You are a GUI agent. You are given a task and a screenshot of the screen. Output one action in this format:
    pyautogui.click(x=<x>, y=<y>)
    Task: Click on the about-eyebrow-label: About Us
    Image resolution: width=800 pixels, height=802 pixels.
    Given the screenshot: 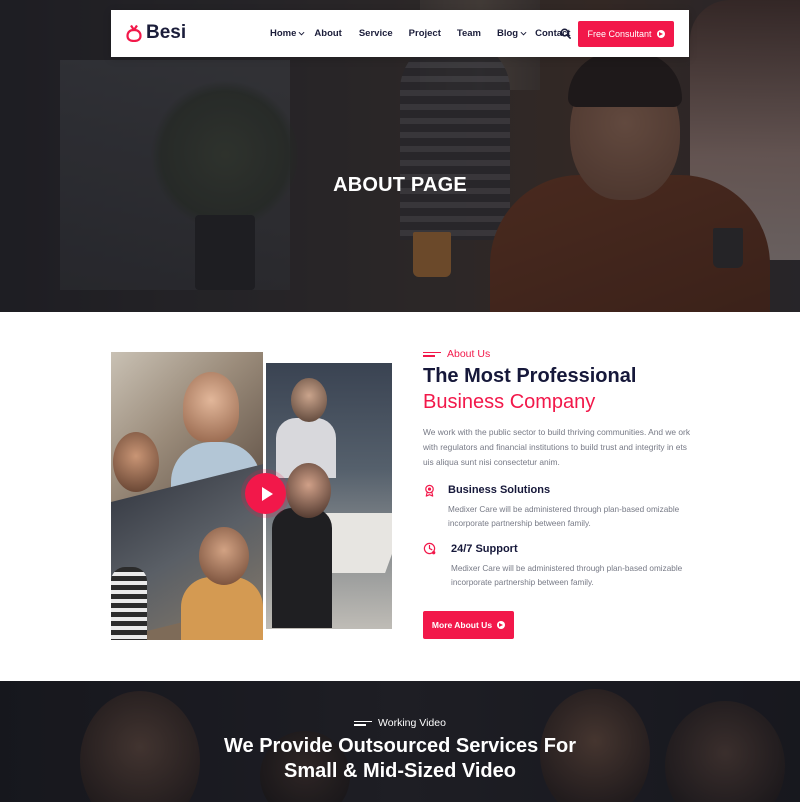 What is the action you would take?
    pyautogui.click(x=469, y=354)
    